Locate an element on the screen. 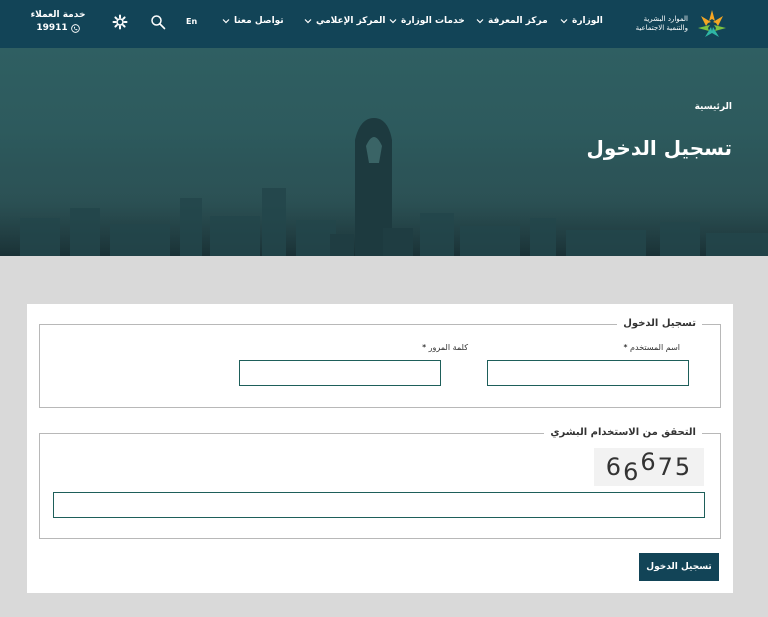 The width and height of the screenshot is (768, 617). captcha-digit: 7 is located at coordinates (666, 467).